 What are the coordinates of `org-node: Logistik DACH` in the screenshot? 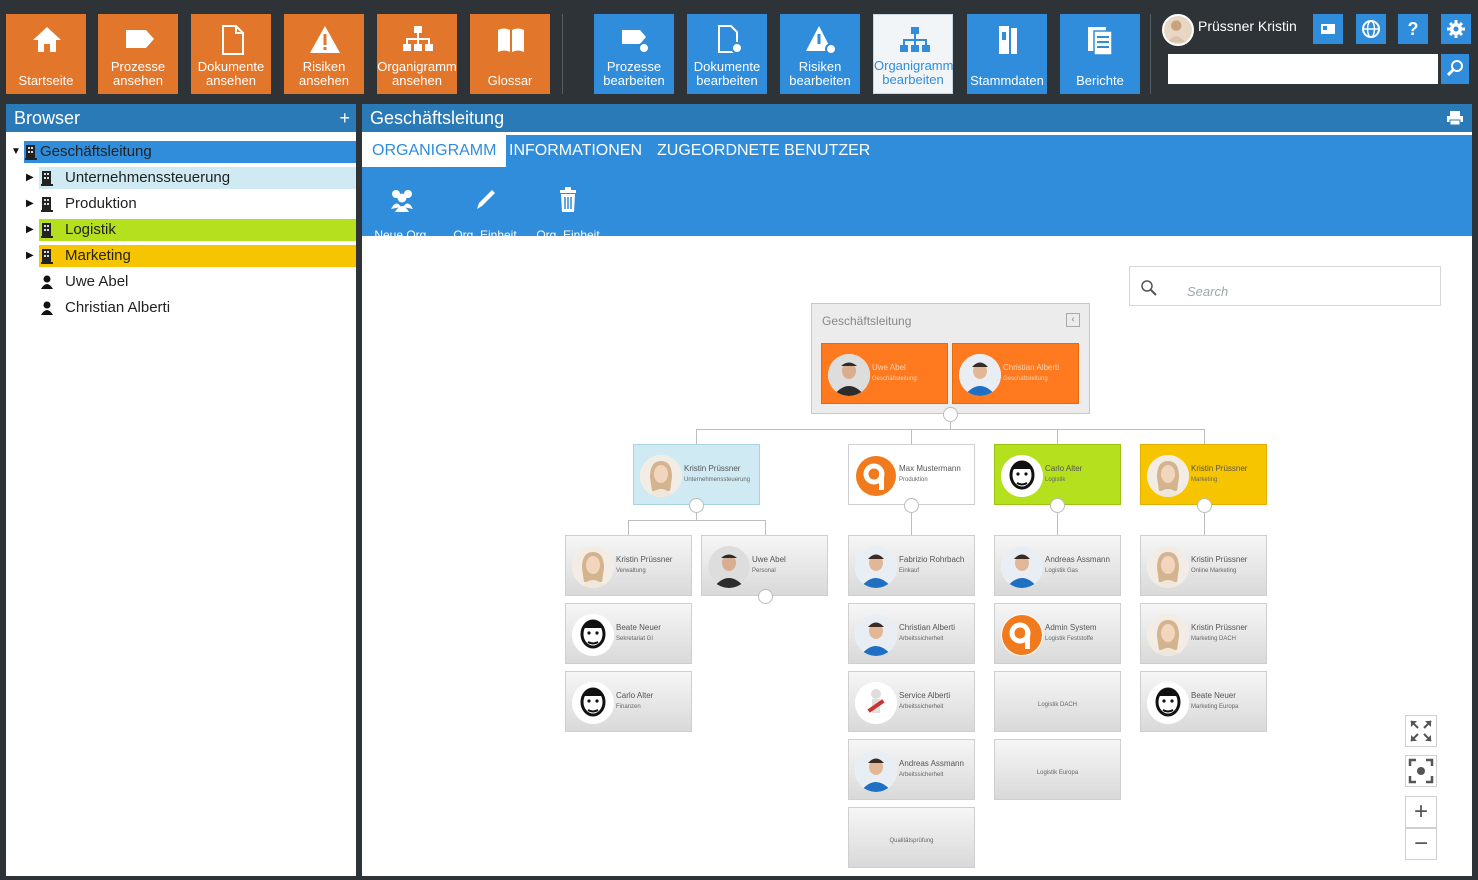 It's located at (1057, 701).